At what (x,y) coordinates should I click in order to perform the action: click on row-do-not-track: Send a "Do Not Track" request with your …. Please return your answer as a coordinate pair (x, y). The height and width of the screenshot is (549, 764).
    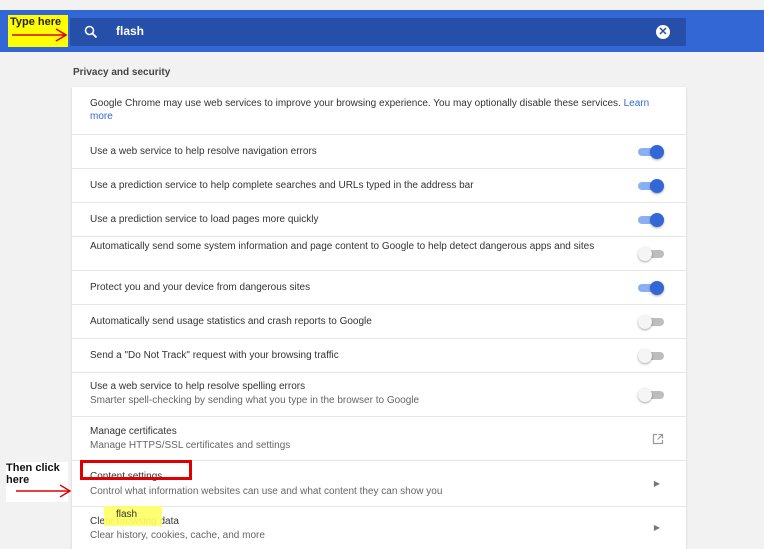
    Looking at the image, I should click on (379, 356).